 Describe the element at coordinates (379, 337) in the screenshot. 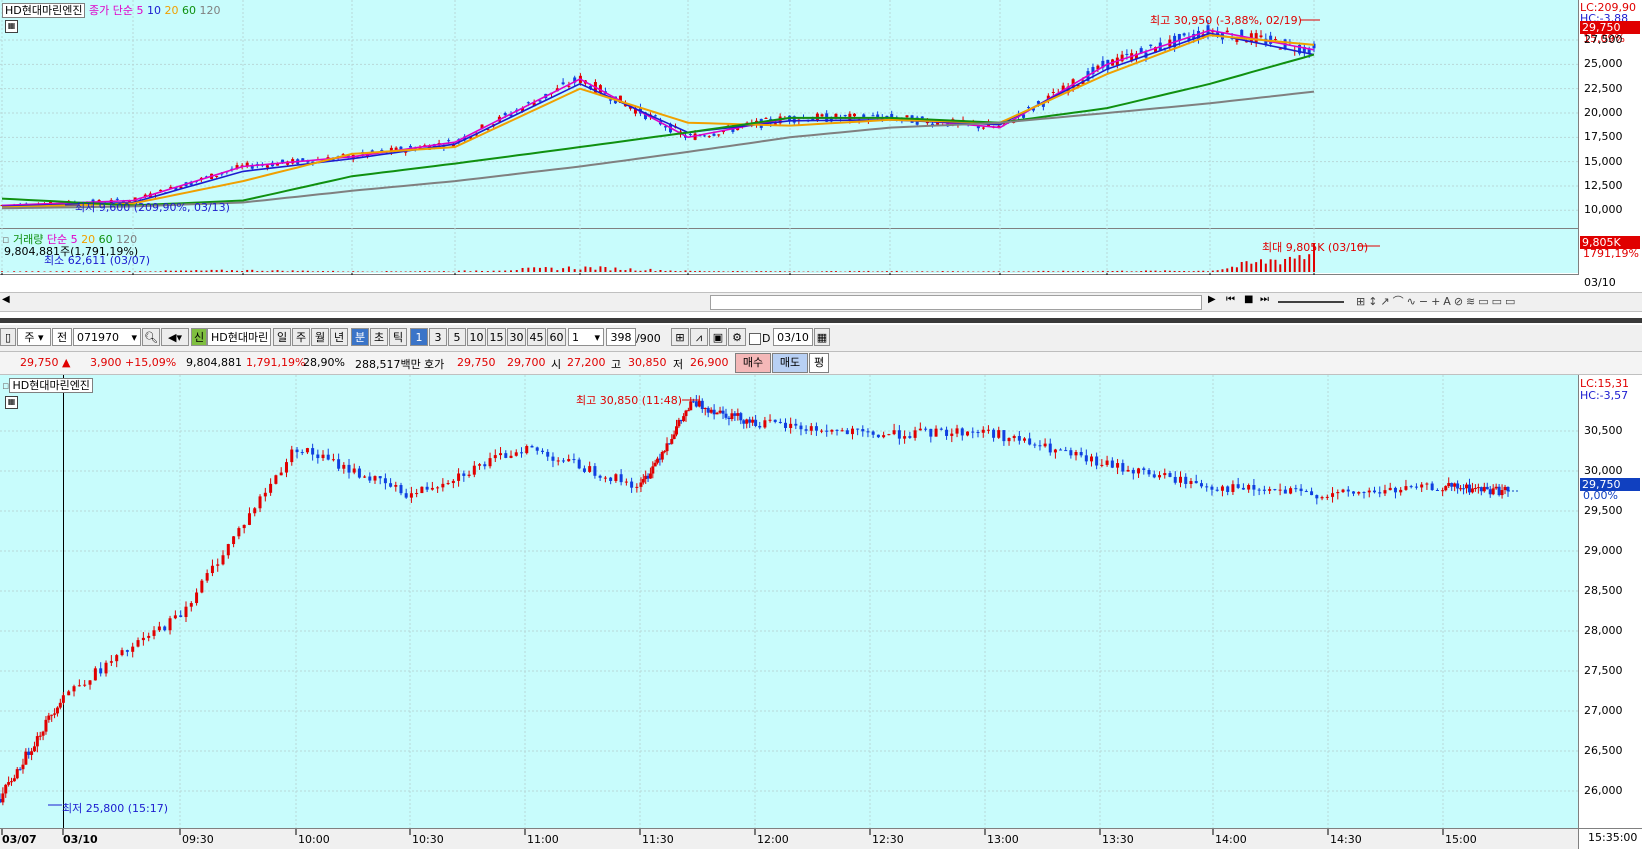

I see `period-second: 초` at that location.